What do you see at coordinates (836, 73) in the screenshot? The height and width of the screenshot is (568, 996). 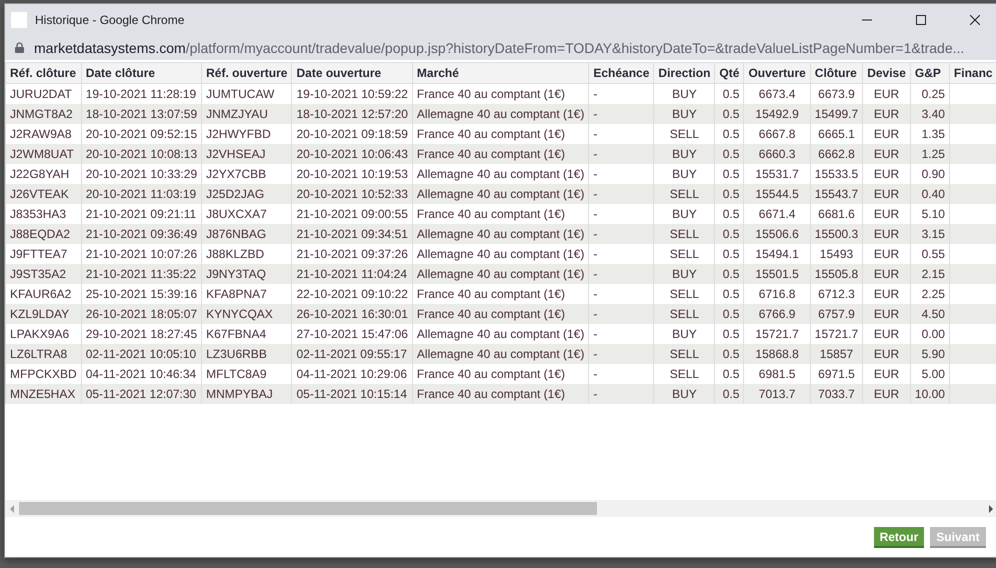 I see `column-header: Clôture` at bounding box center [836, 73].